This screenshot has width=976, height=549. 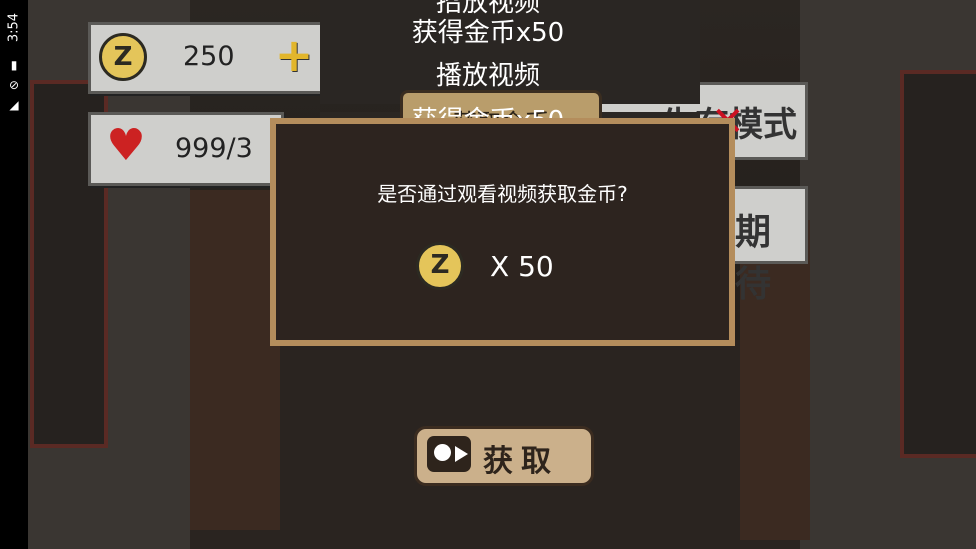 What do you see at coordinates (440, 266) in the screenshot?
I see `coin-icon: Z` at bounding box center [440, 266].